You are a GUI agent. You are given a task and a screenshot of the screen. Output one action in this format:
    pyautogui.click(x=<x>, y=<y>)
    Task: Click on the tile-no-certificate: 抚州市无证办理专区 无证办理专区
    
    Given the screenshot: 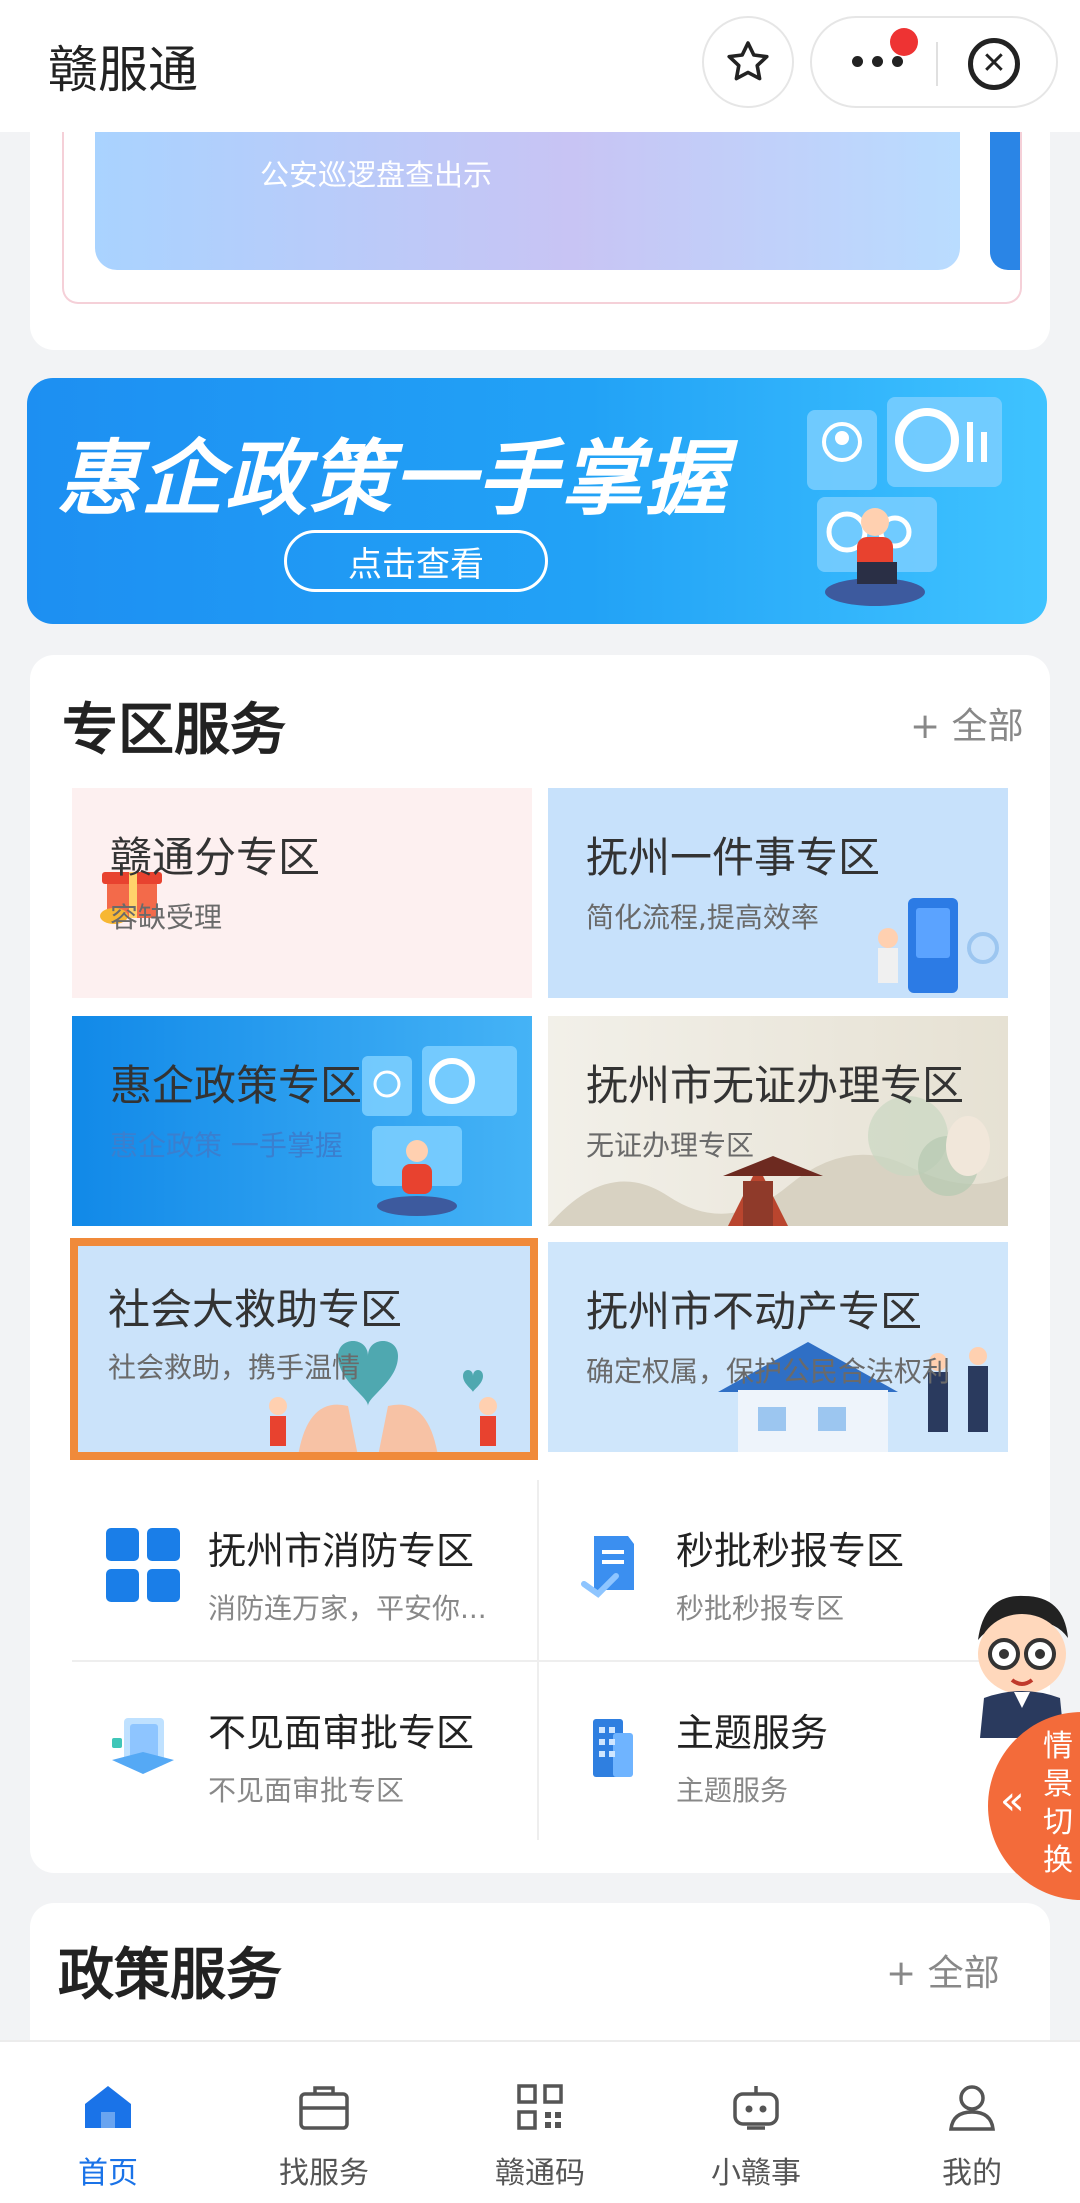 What is the action you would take?
    pyautogui.click(x=778, y=1121)
    